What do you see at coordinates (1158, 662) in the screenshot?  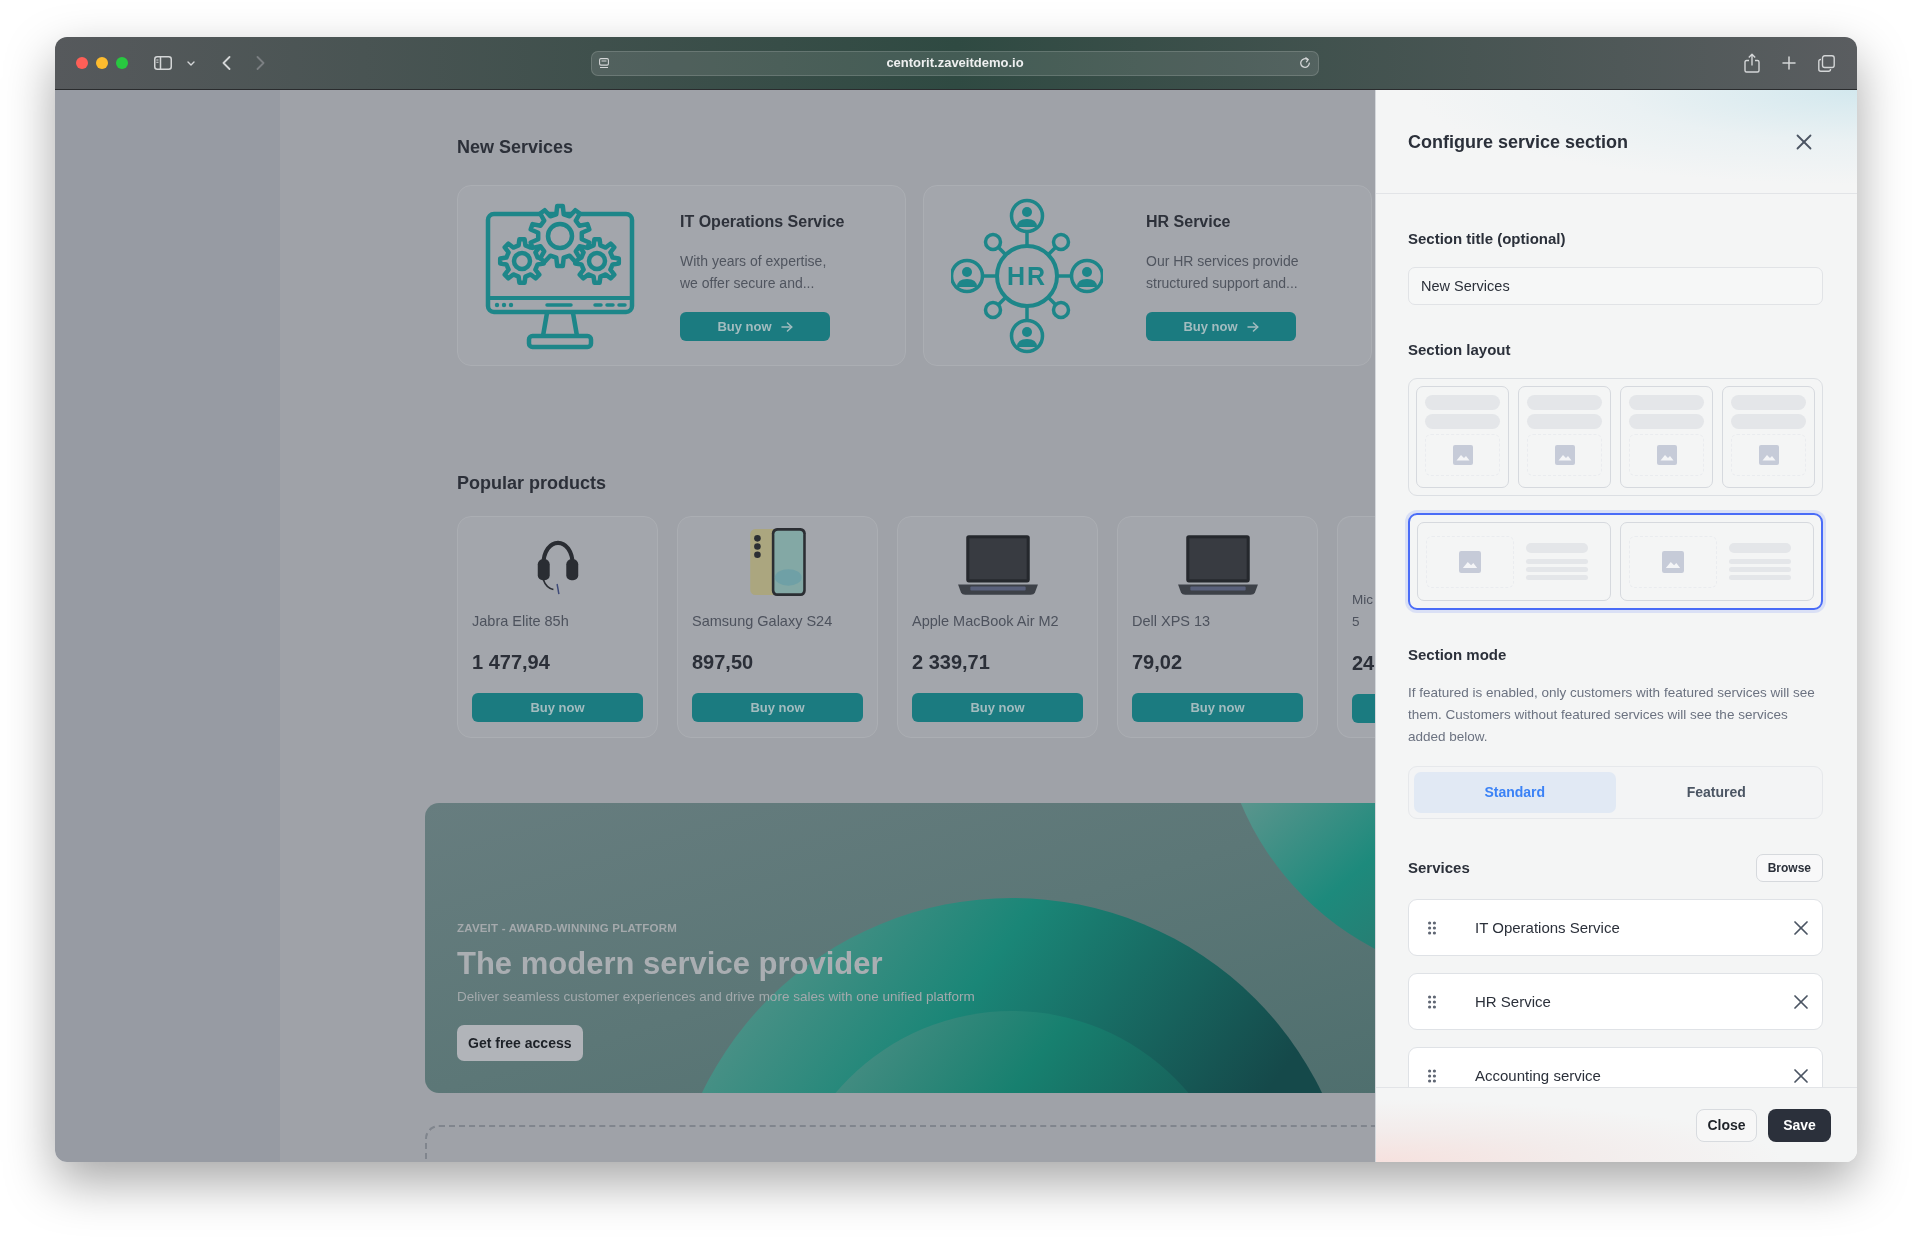 I see `product-price: 79,02` at bounding box center [1158, 662].